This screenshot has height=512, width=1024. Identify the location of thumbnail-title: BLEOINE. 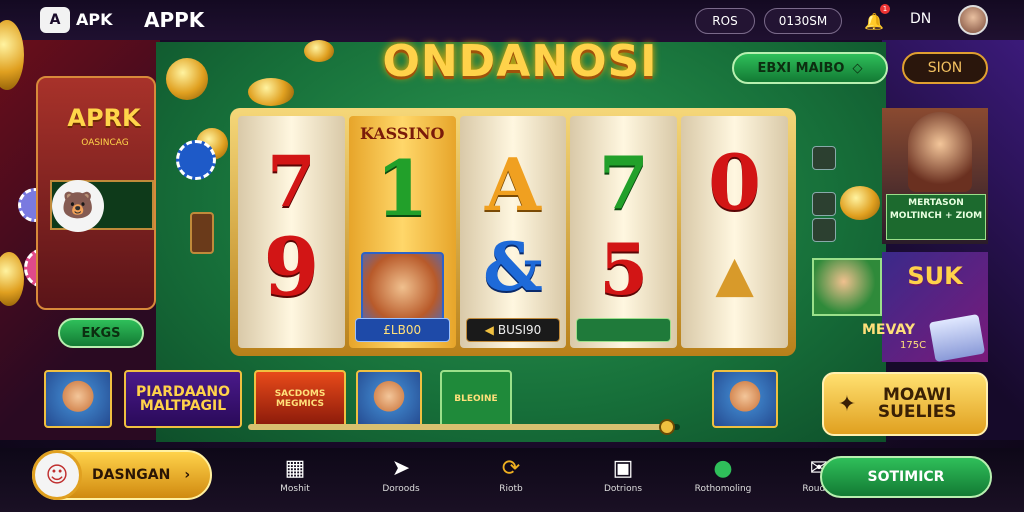
(476, 399).